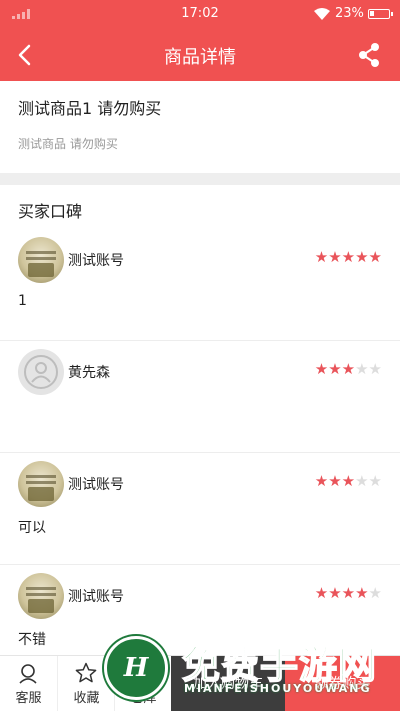 Image resolution: width=400 pixels, height=711 pixels. What do you see at coordinates (200, 127) in the screenshot?
I see `product-info: 测试商品1 请勿购买 测试商品 请勿购买` at bounding box center [200, 127].